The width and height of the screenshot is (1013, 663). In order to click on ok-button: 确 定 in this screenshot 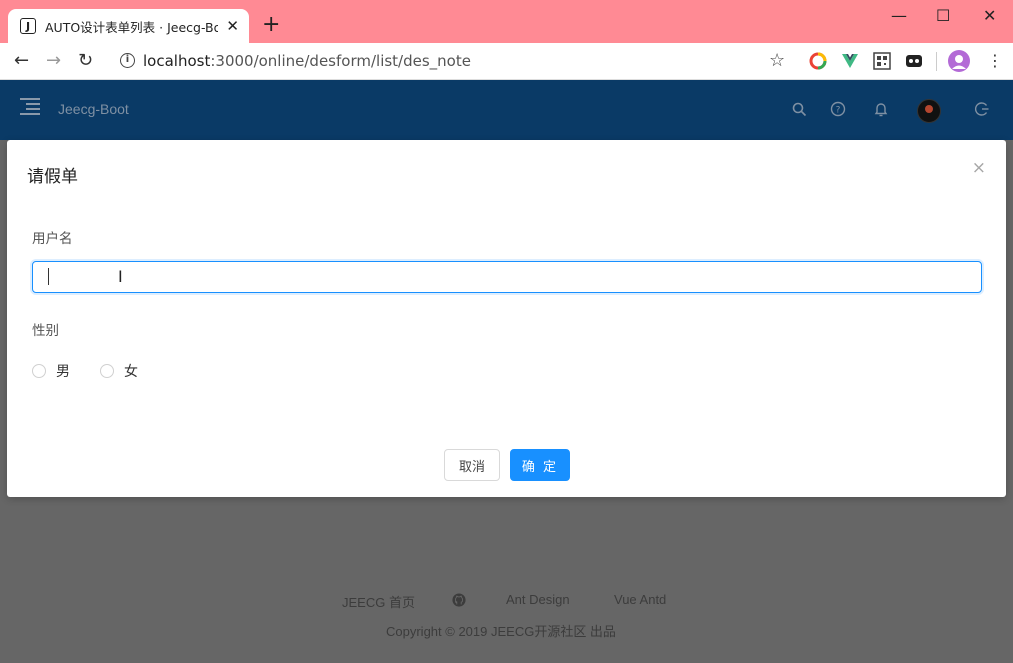, I will do `click(540, 465)`.